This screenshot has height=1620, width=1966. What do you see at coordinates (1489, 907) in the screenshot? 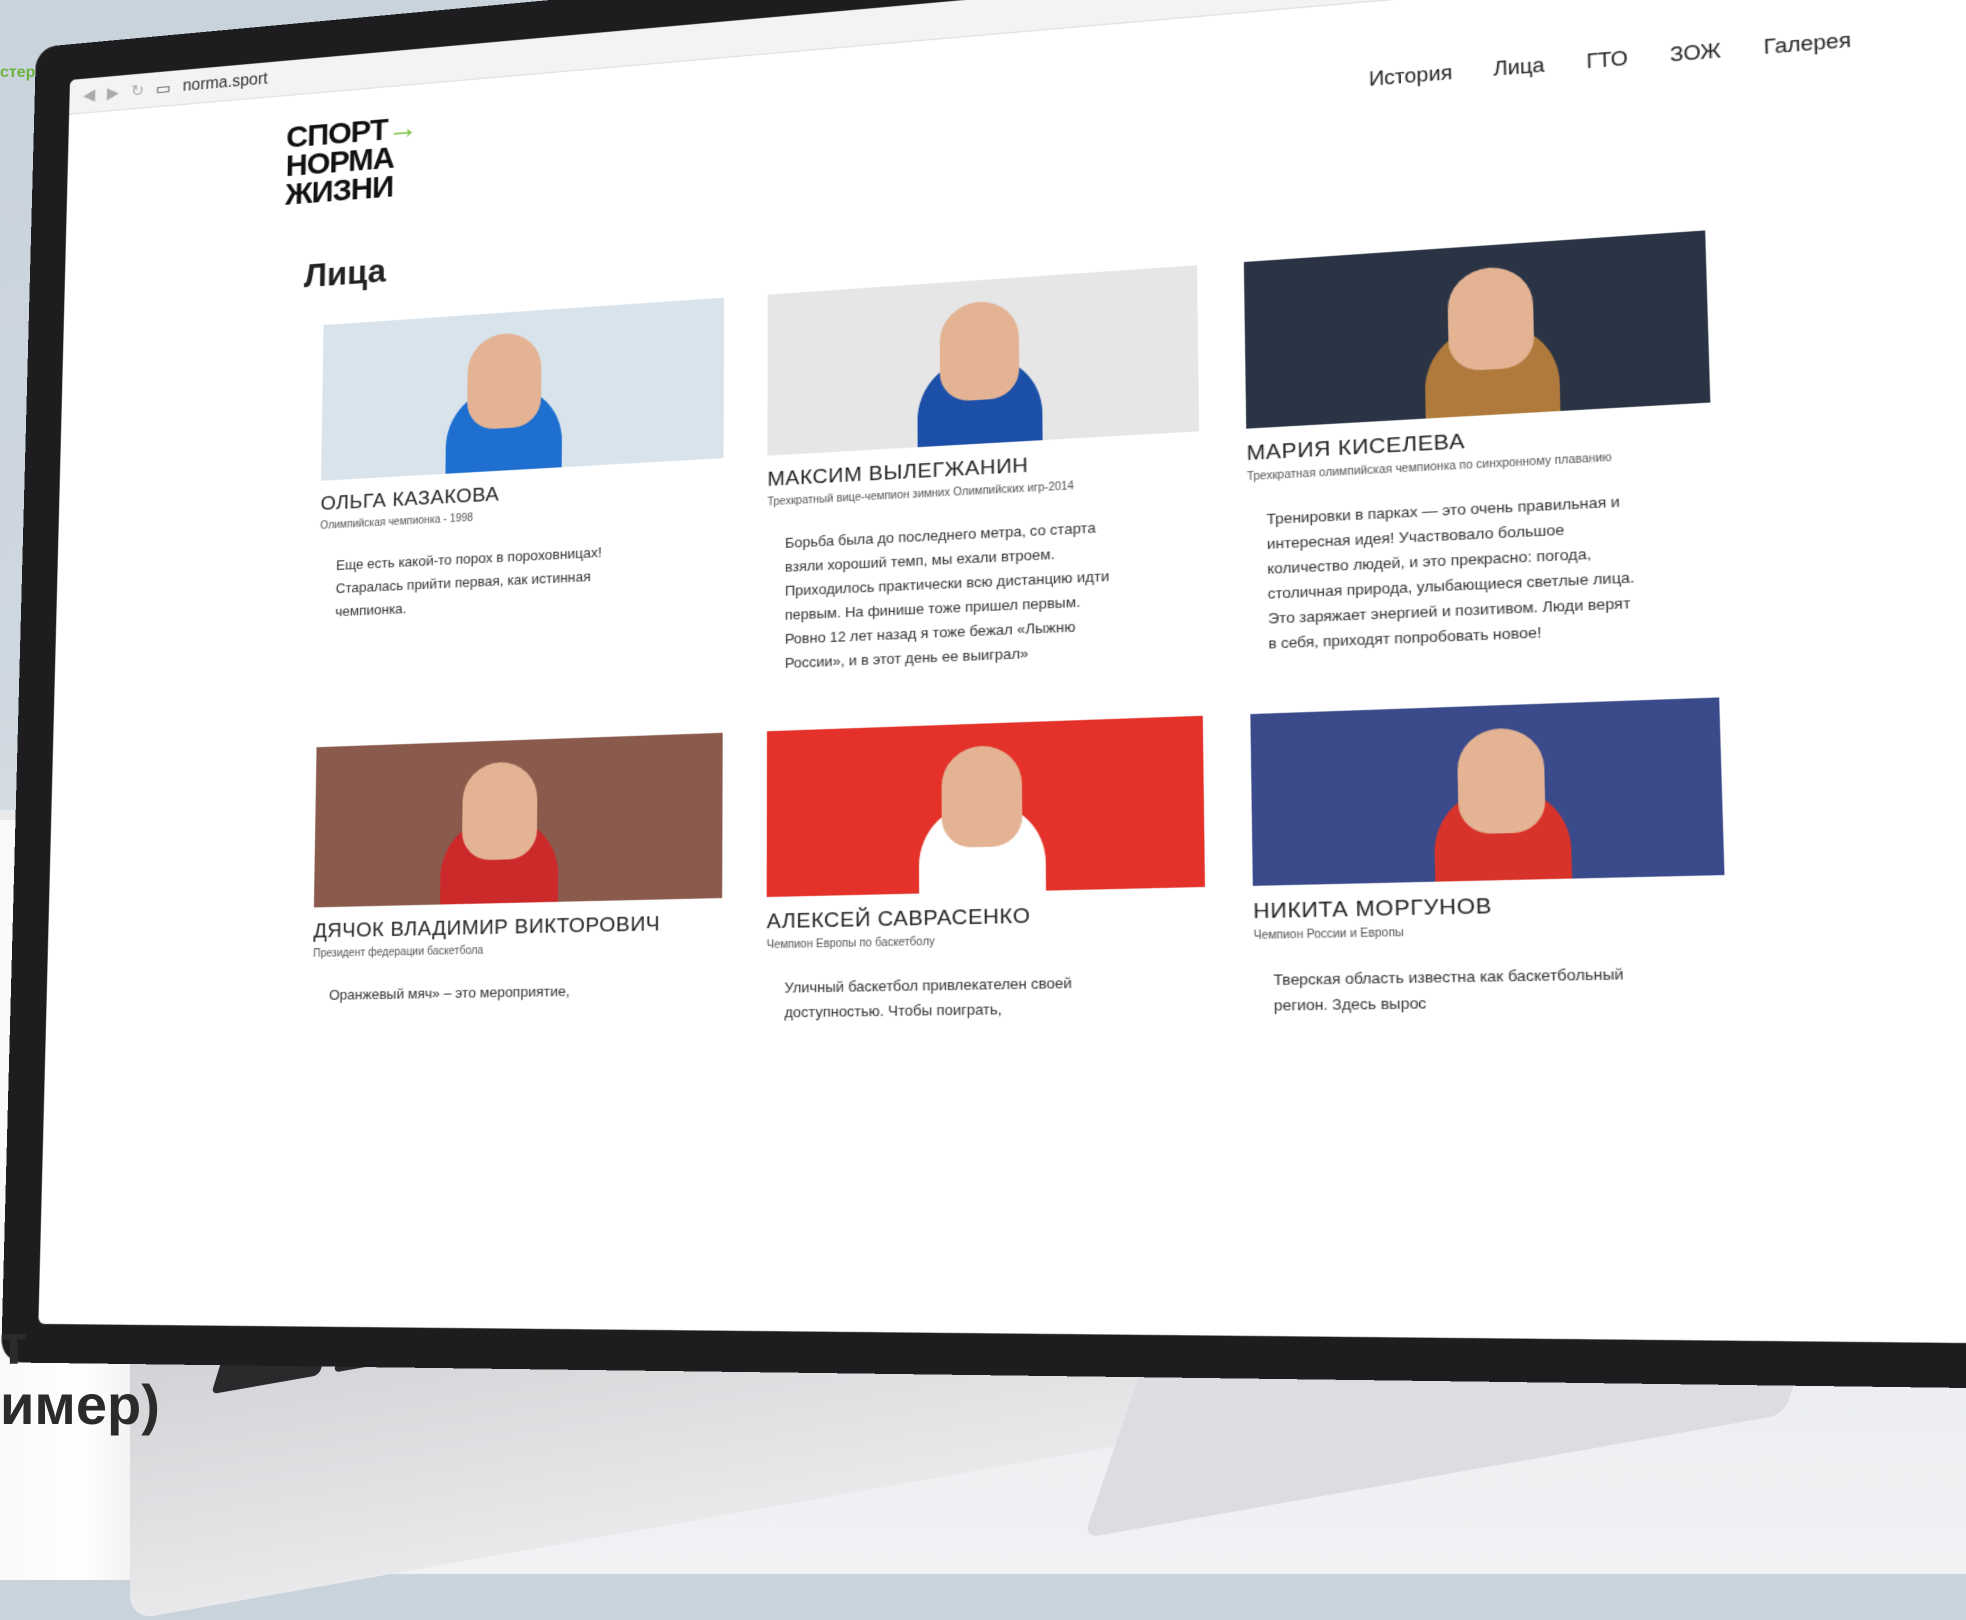
I see `person-name: НИКИТА МОРГУНОВ` at bounding box center [1489, 907].